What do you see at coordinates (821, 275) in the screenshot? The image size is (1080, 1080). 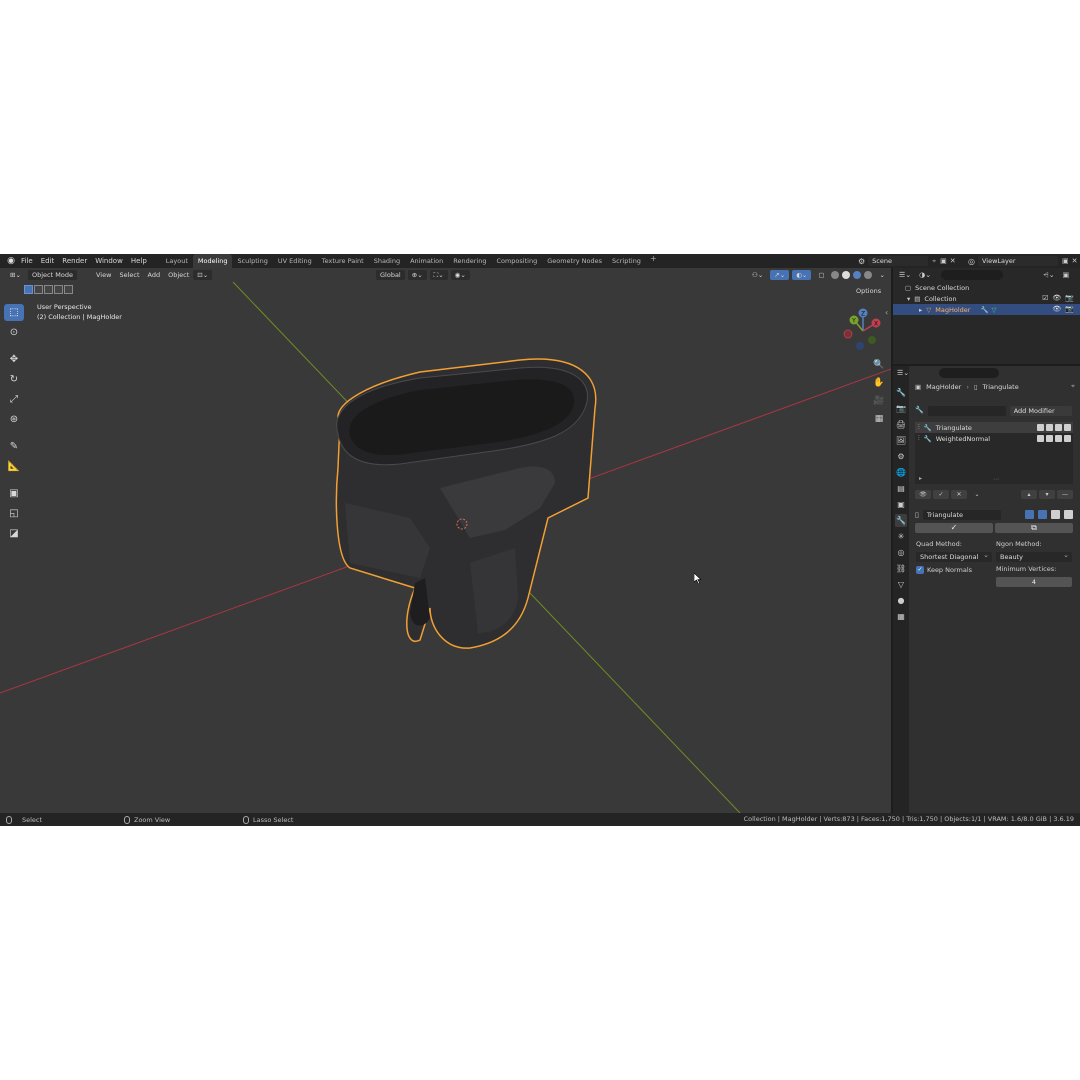 I see `xray-icon: ▢` at bounding box center [821, 275].